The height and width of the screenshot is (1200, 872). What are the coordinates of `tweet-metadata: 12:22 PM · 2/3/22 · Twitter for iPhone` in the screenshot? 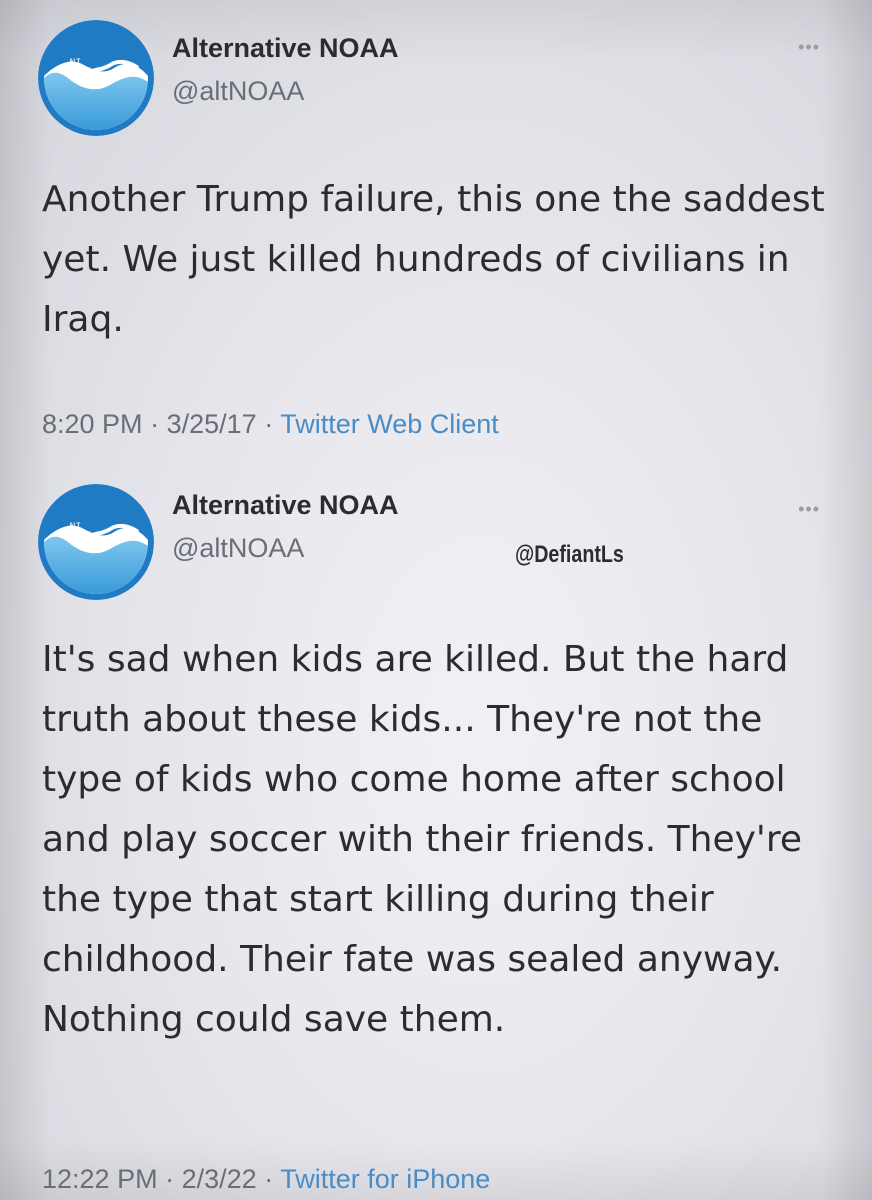 It's located at (266, 1179).